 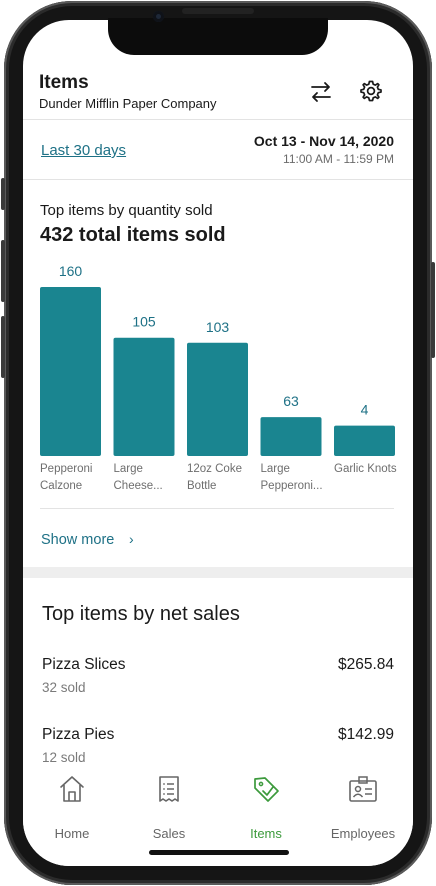 What do you see at coordinates (365, 410) in the screenshot?
I see `bar-value-label: 4` at bounding box center [365, 410].